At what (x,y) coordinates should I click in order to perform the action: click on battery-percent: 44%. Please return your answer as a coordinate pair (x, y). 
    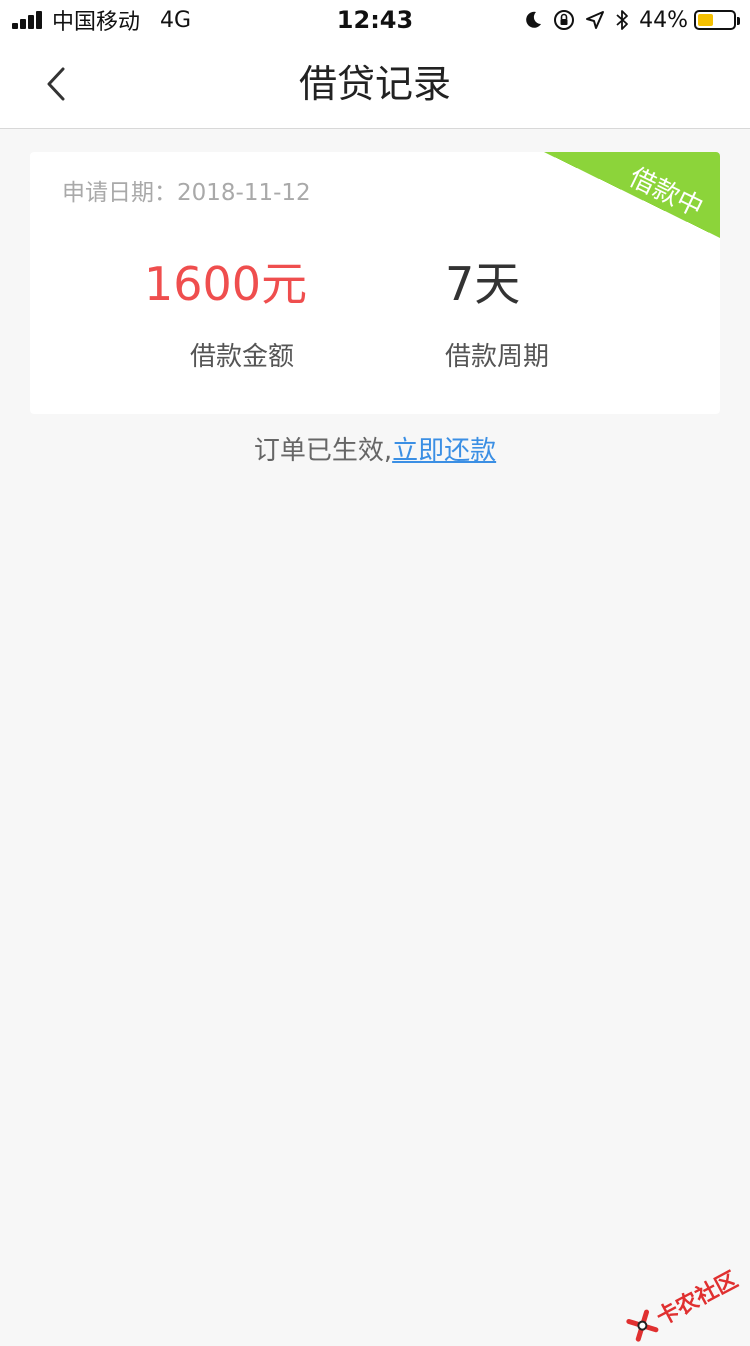
    Looking at the image, I should click on (663, 20).